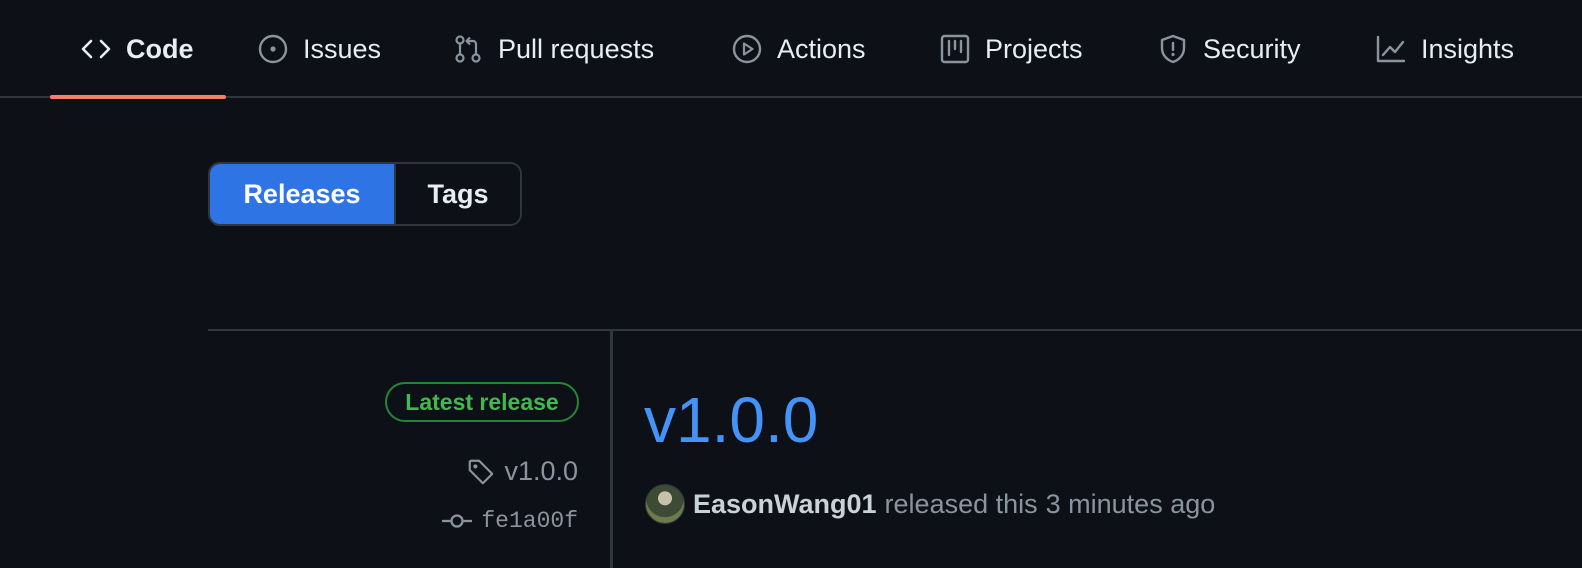  Describe the element at coordinates (457, 194) in the screenshot. I see `tags-button: Tags` at that location.